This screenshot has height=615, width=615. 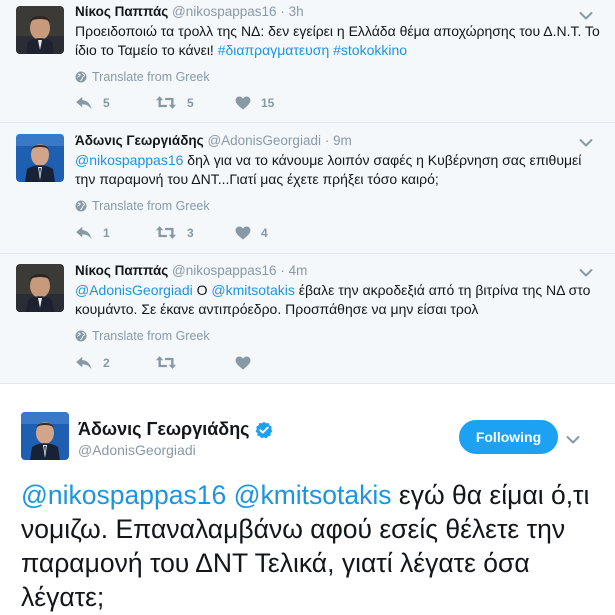 I want to click on text-segment: Ο, so click(x=202, y=290).